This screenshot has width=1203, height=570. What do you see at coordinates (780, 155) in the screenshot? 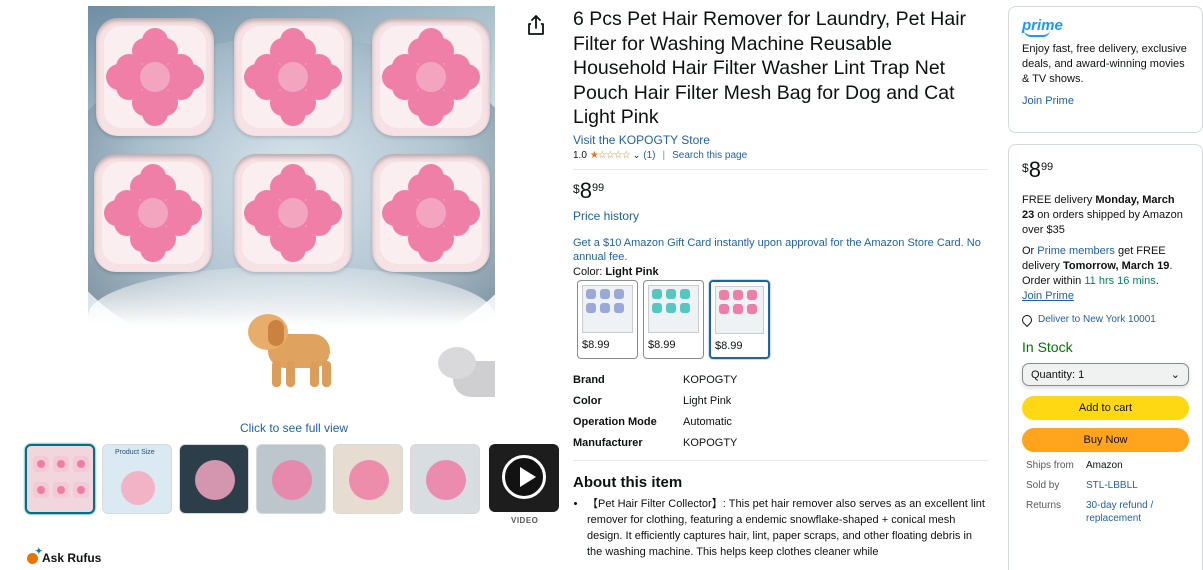
I see `rating-row: 1.0 ★☆☆☆☆ ⌄ (1) | Search this page` at bounding box center [780, 155].